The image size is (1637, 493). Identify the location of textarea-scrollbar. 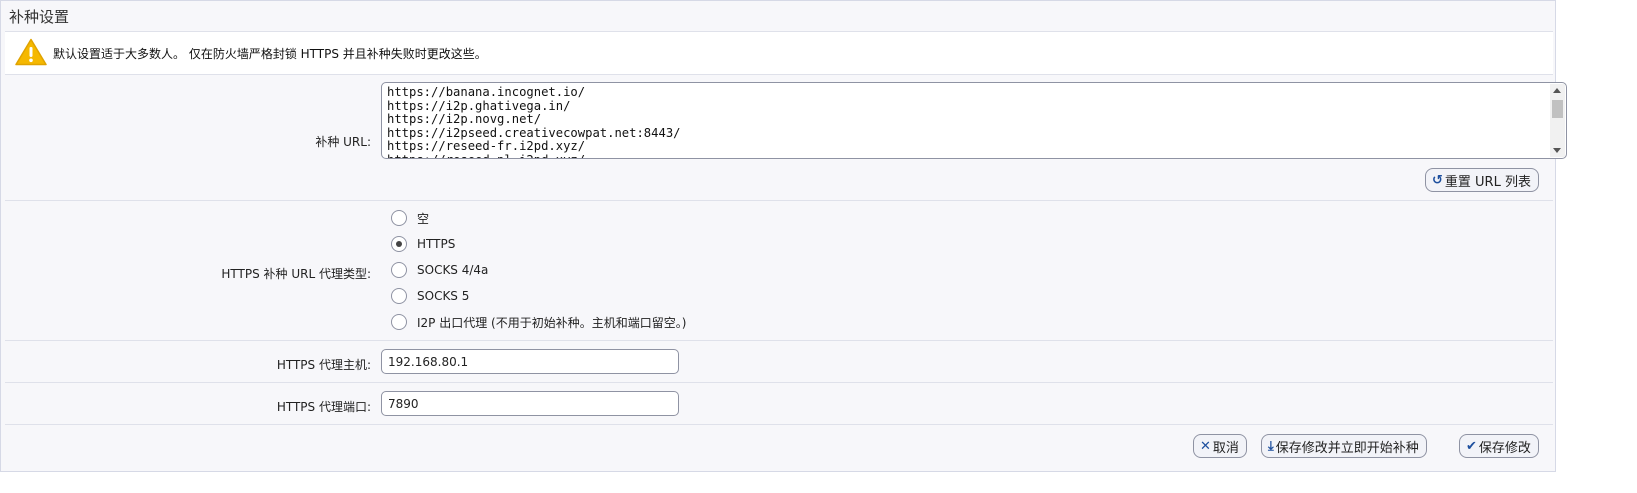
(1557, 120).